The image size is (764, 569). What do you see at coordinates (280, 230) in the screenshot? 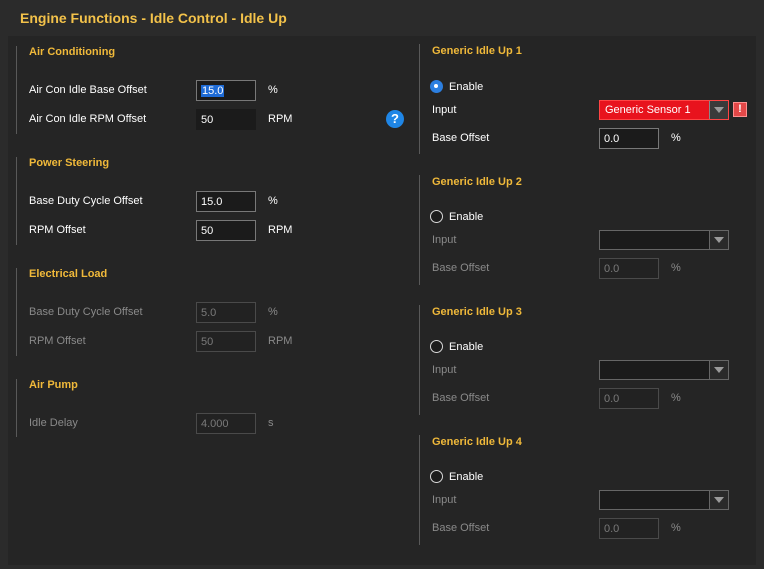
I see `power-steering-rpm-unit: RPM` at bounding box center [280, 230].